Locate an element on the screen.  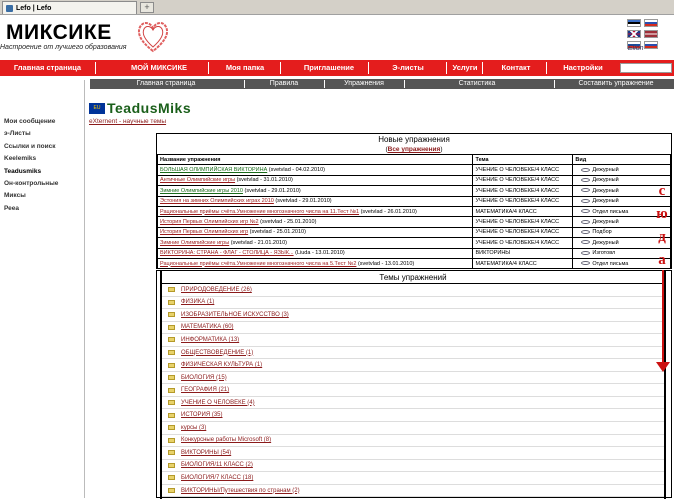
site-logo: МИКСИКЕ is located at coordinates (59, 33).